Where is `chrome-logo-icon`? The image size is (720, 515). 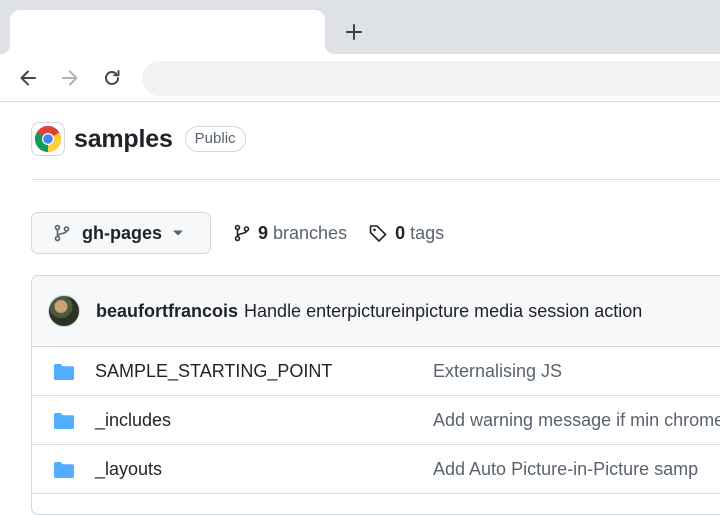
chrome-logo-icon is located at coordinates (48, 138).